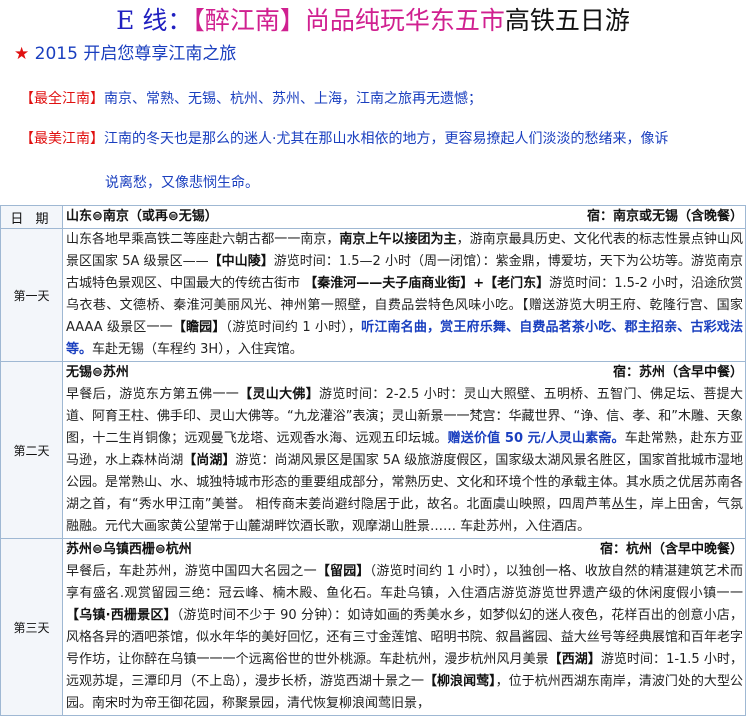 The width and height of the screenshot is (746, 721). What do you see at coordinates (404, 550) in the screenshot?
I see `route-line: 苏州⊜乌镇西栅⊜杭州 宿：杭州（含早中晚餐）` at bounding box center [404, 550].